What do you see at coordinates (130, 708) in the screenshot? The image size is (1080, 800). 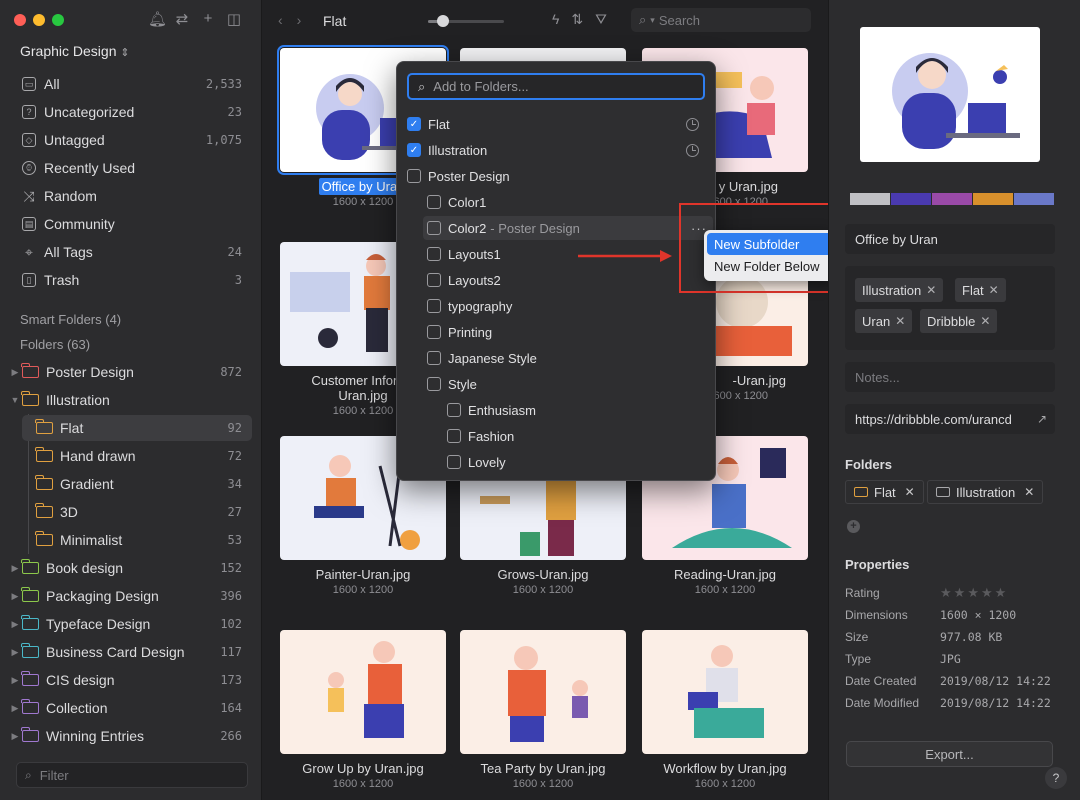 I see `folder-collection: ▶ Collection 164` at bounding box center [130, 708].